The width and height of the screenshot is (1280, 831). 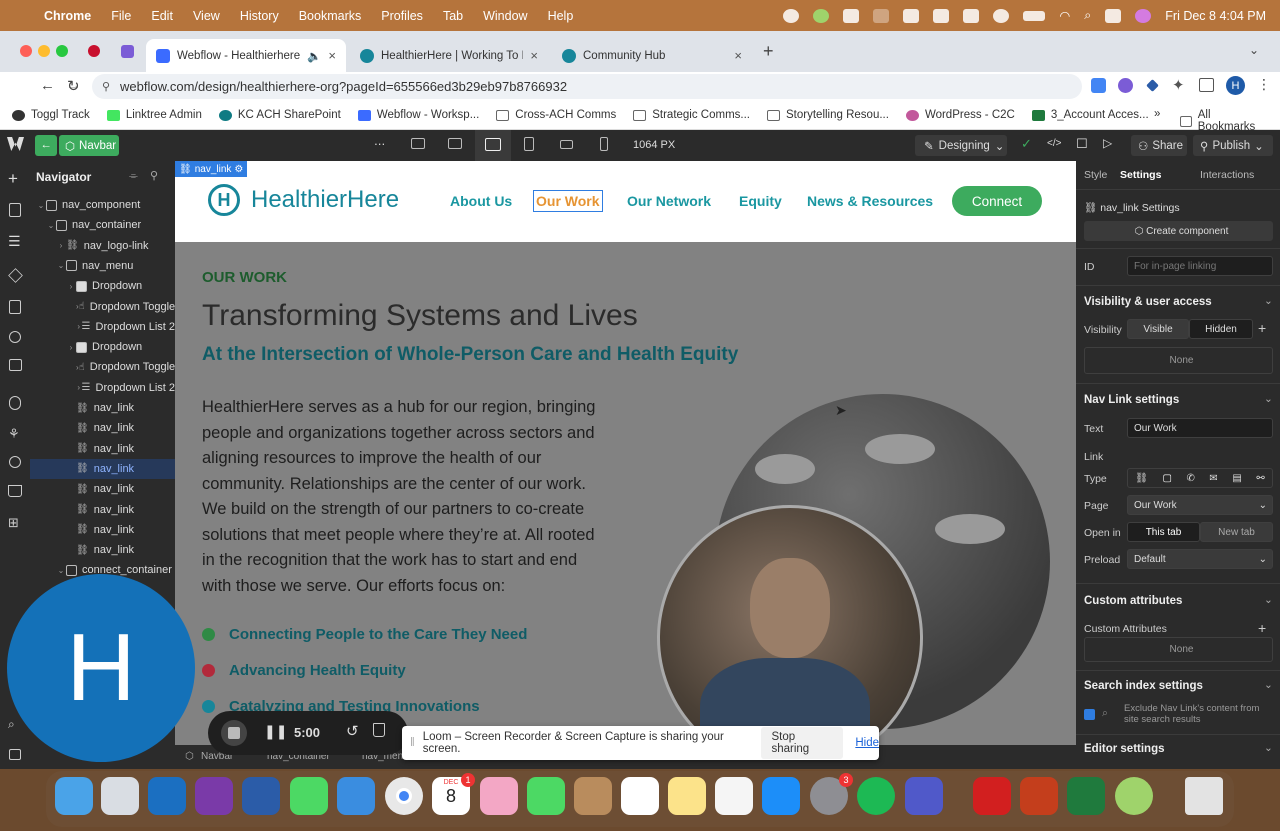 I want to click on nav-link-equity: Equity, so click(x=760, y=201).